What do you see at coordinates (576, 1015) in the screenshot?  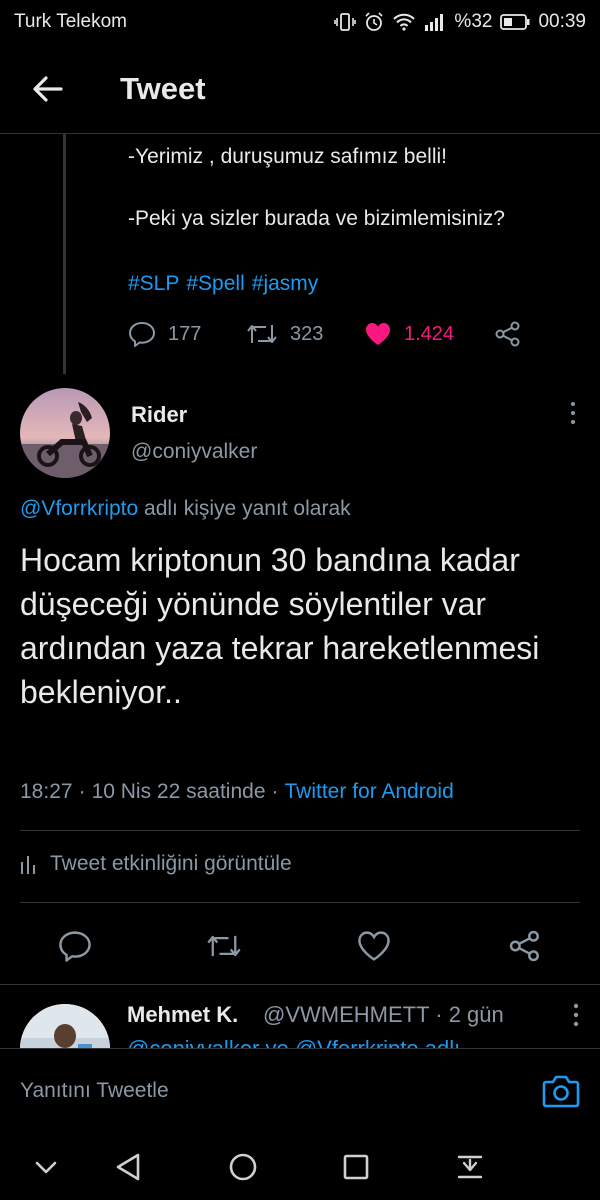 I see `more-vertical-icon` at bounding box center [576, 1015].